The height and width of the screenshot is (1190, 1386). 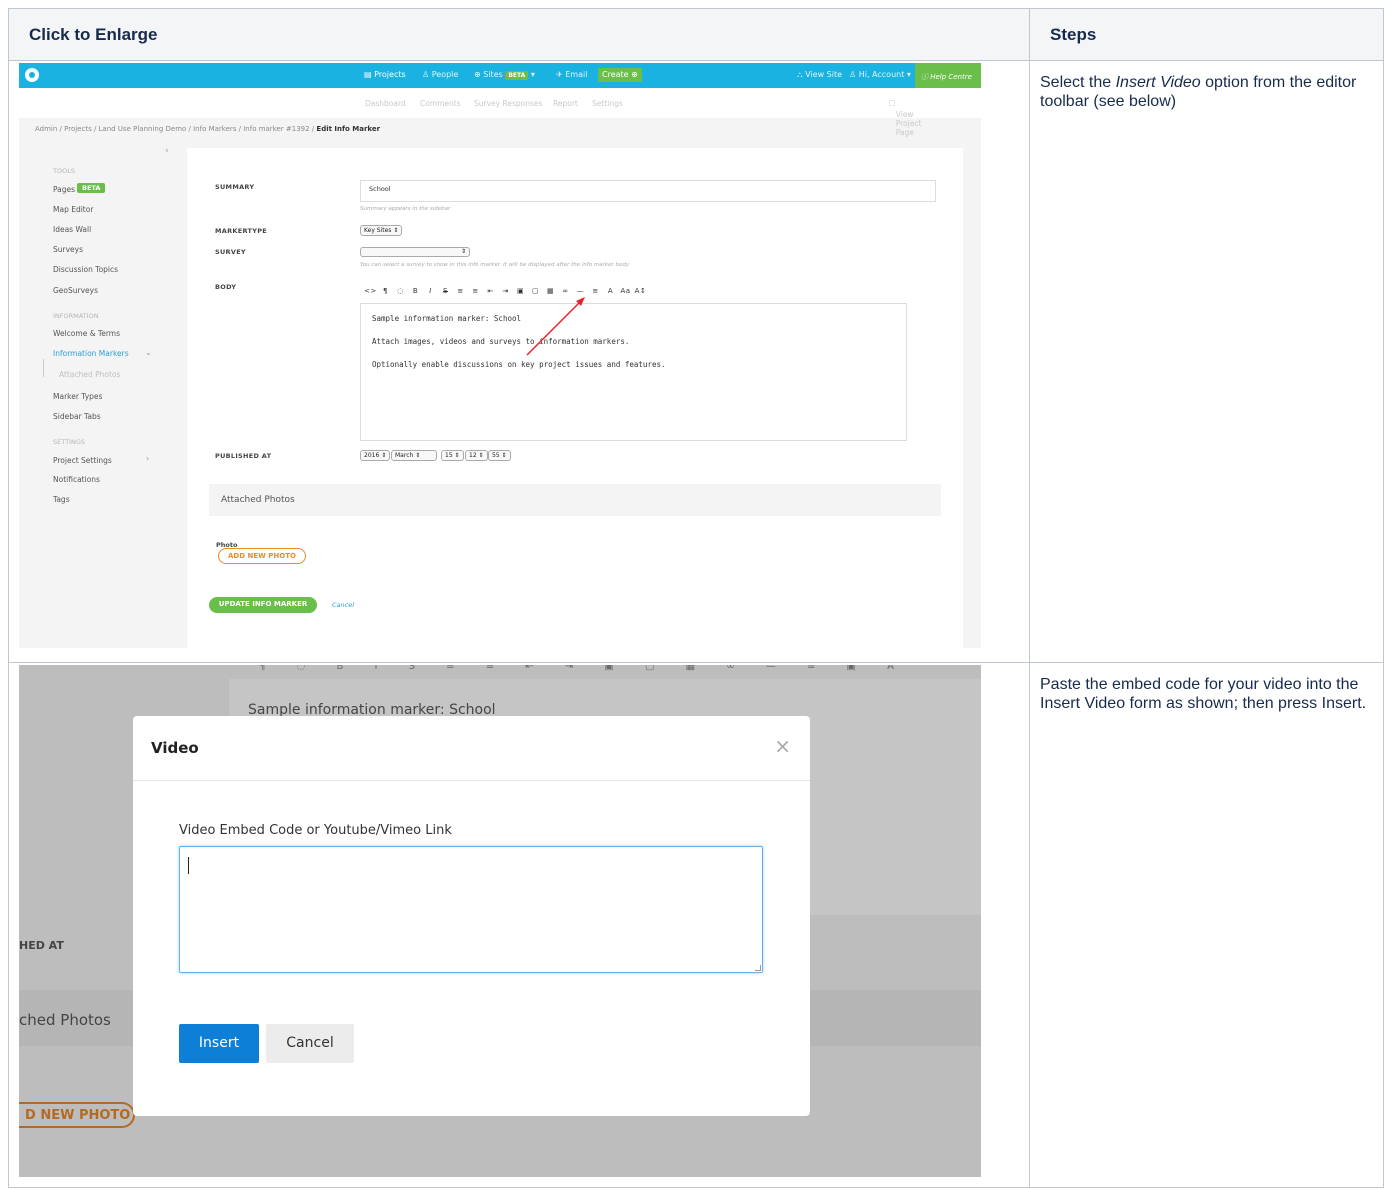 I want to click on subnav-dashboard: Dashboard, so click(x=385, y=103).